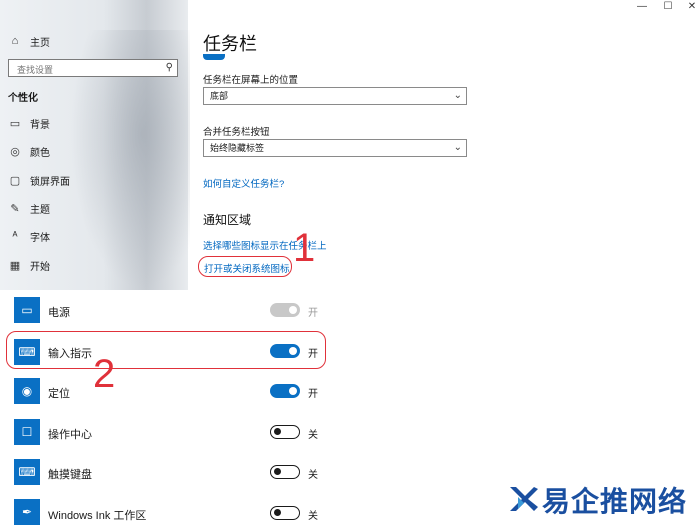 This screenshot has height=525, width=700. What do you see at coordinates (524, 499) in the screenshot?
I see `watermark-logo` at bounding box center [524, 499].